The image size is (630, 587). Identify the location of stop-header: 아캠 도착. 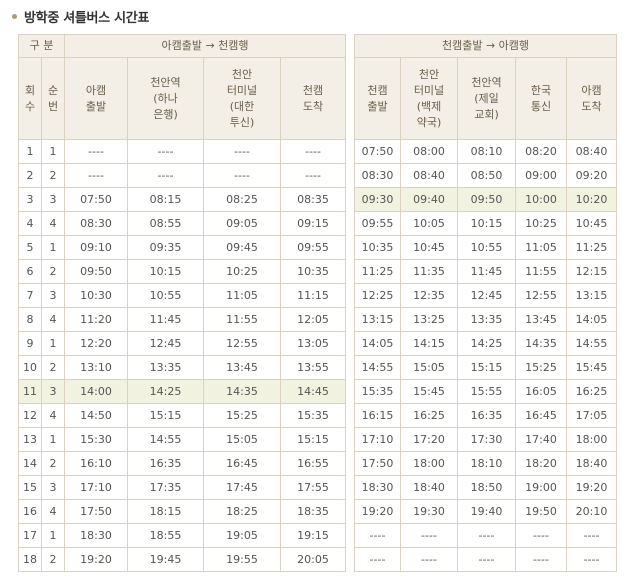
(591, 98).